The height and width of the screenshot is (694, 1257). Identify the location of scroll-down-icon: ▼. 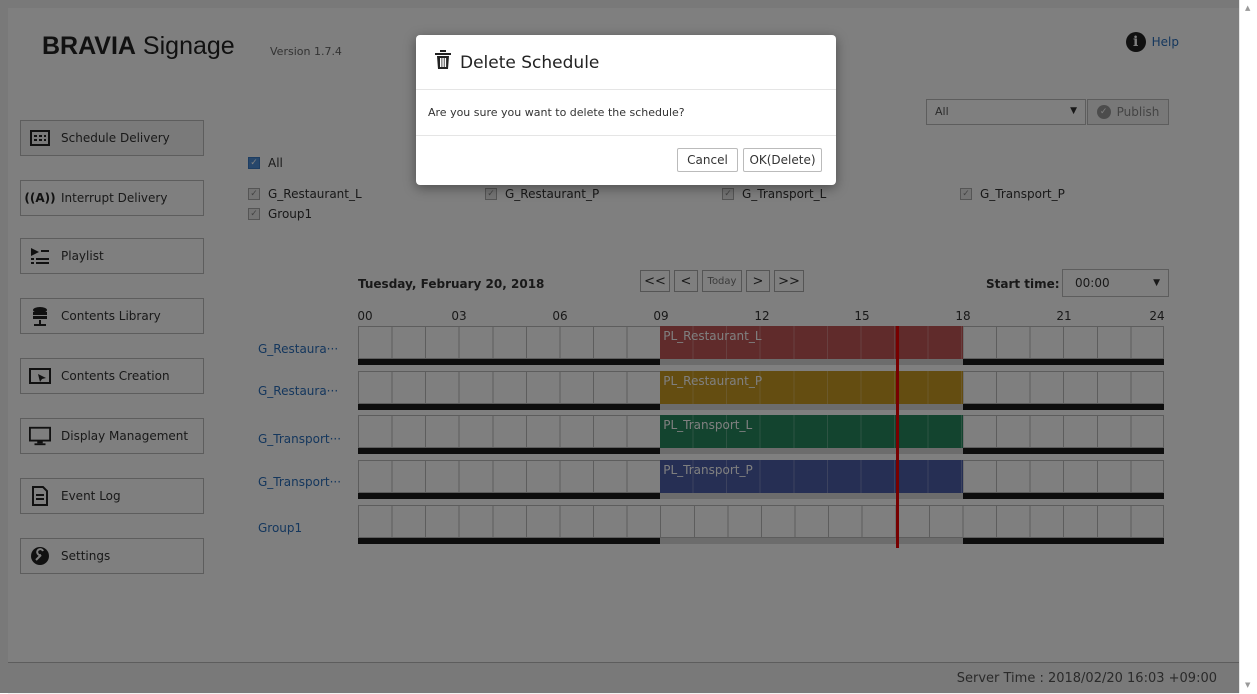
(1247, 685).